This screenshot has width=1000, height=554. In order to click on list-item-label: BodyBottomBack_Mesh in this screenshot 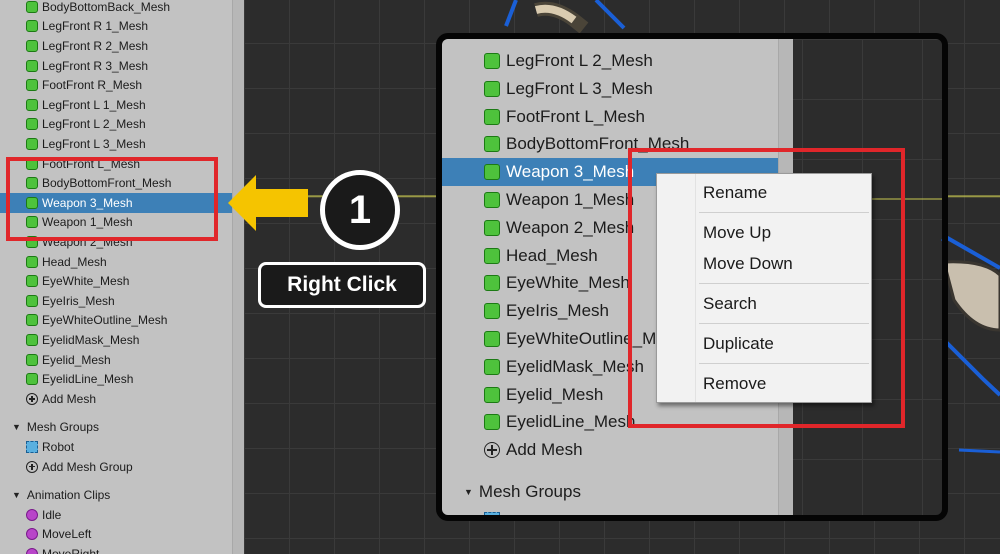, I will do `click(106, 7)`.